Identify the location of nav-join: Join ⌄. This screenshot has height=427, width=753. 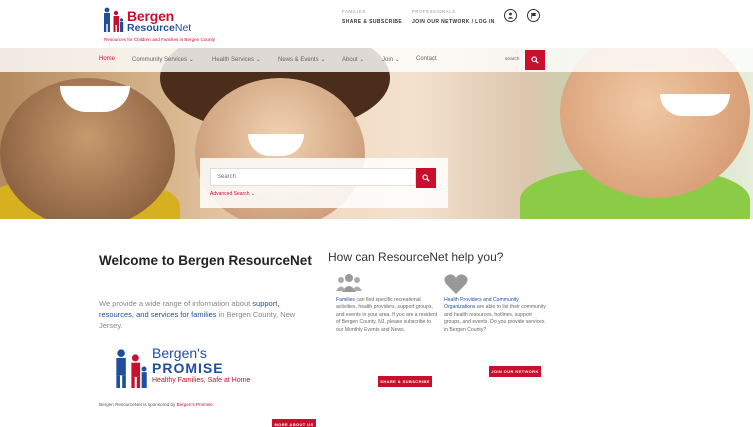
(391, 59).